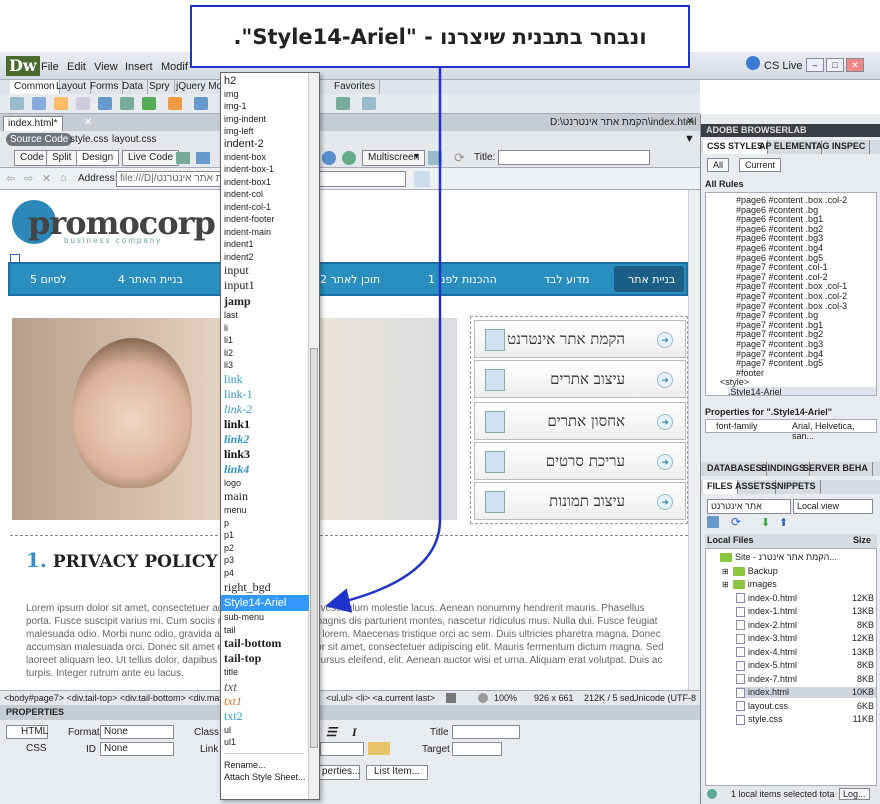 The height and width of the screenshot is (804, 880). I want to click on callout-box: ונבחר בתבנית שיצרנו - "Style14-Ariel"., so click(440, 36).